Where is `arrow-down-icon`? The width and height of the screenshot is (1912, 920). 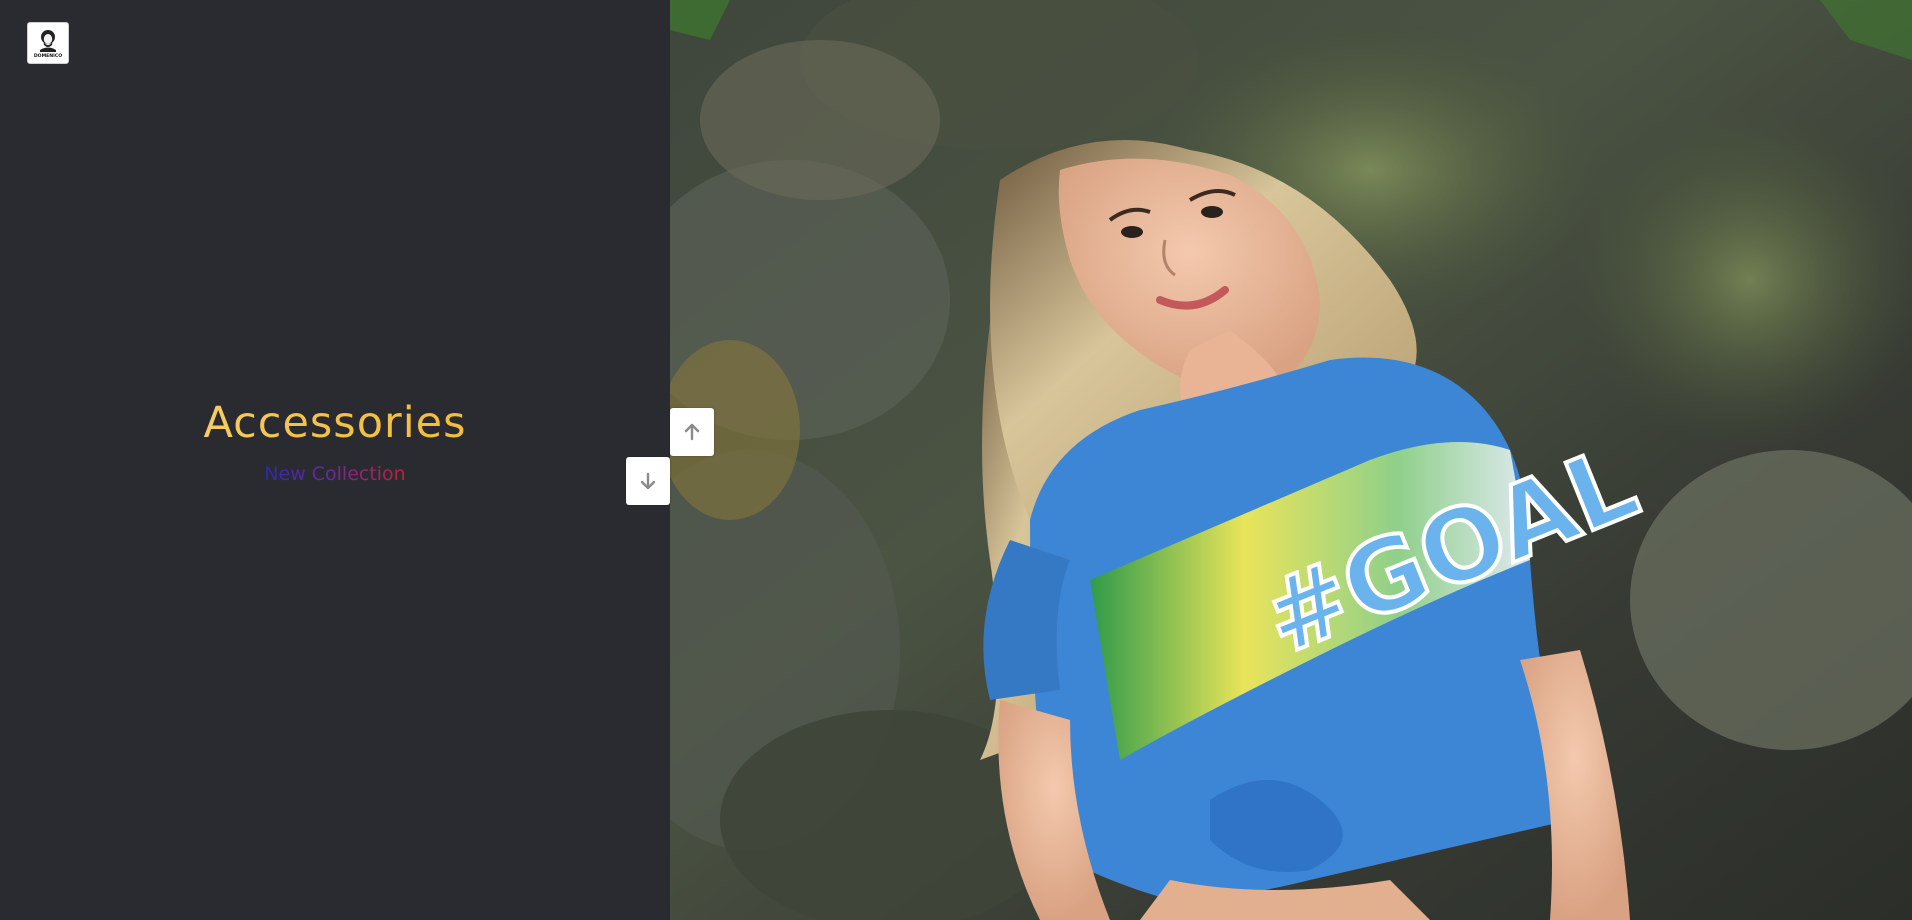 arrow-down-icon is located at coordinates (648, 481).